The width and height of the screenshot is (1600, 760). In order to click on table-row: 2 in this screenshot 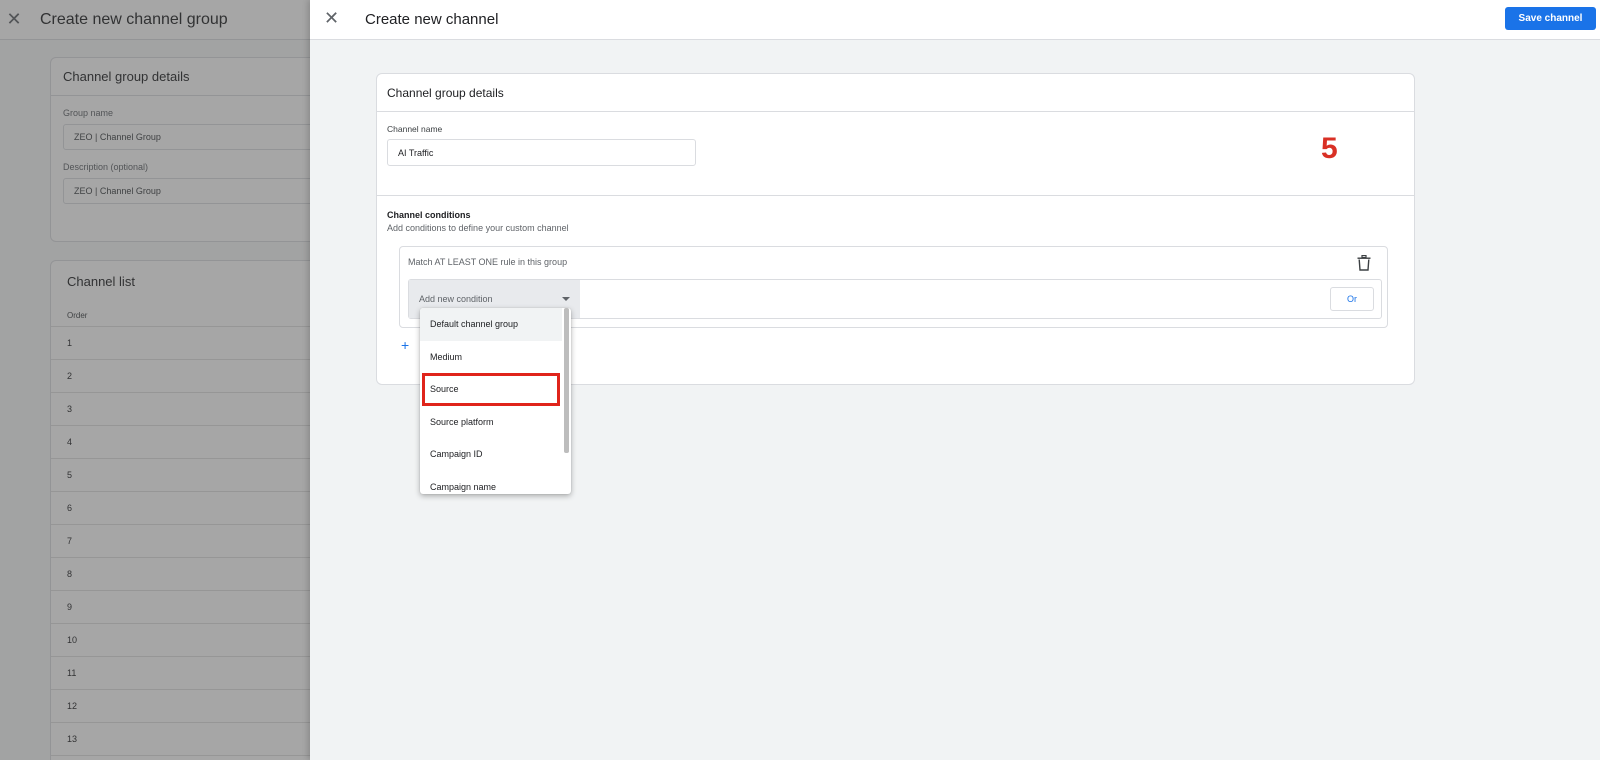, I will do `click(180, 376)`.